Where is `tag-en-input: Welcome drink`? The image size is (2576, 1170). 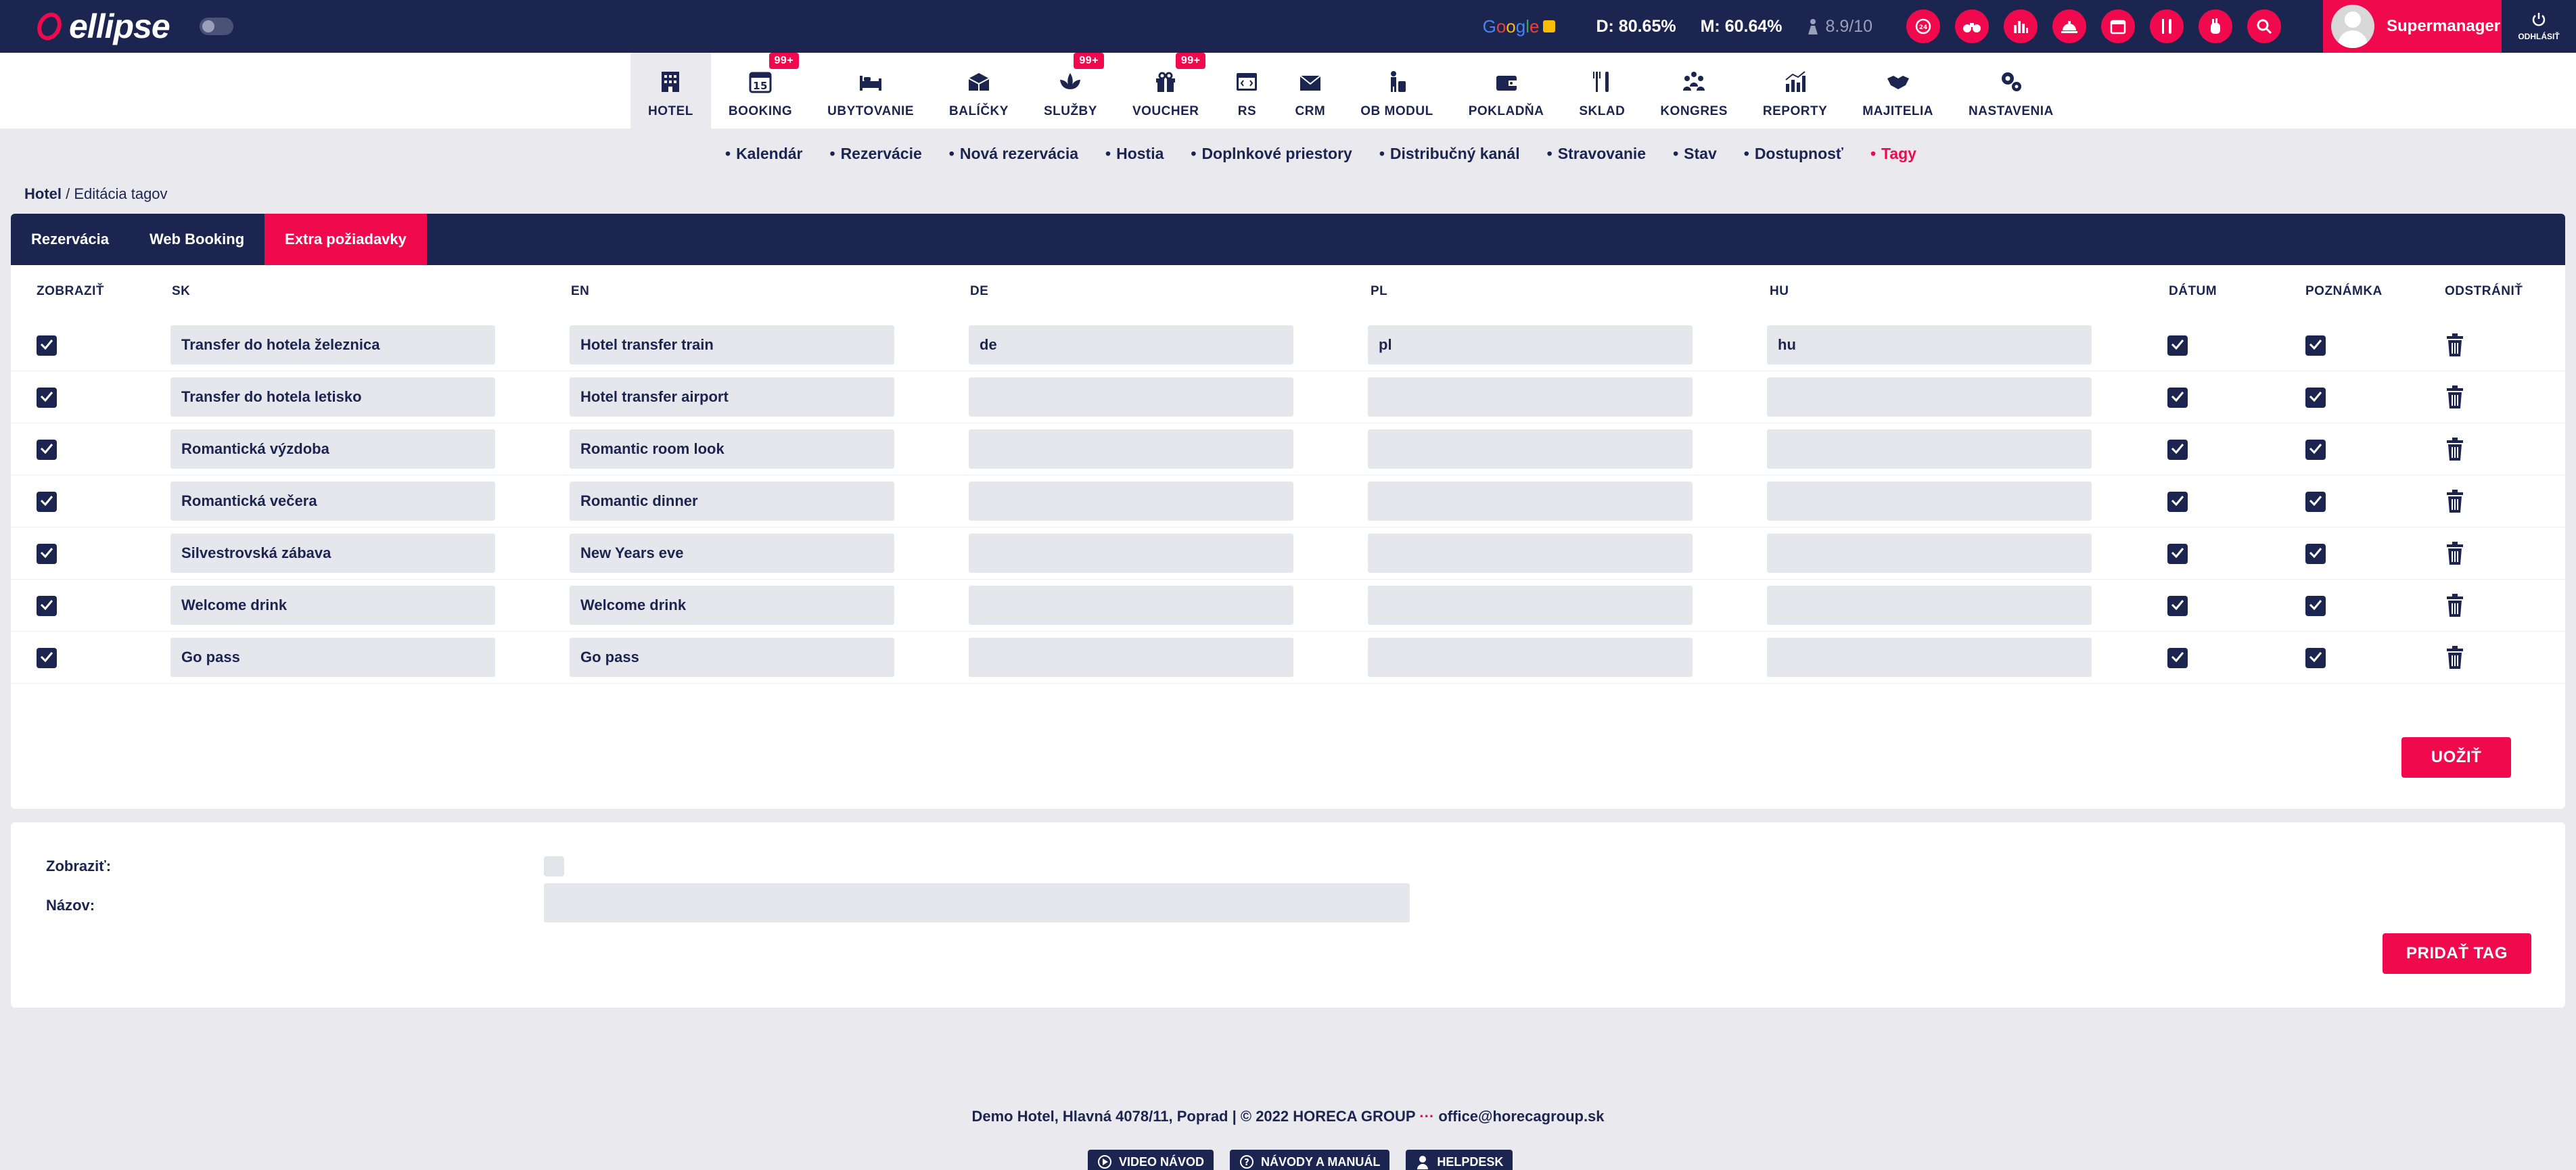 tag-en-input: Welcome drink is located at coordinates (732, 605).